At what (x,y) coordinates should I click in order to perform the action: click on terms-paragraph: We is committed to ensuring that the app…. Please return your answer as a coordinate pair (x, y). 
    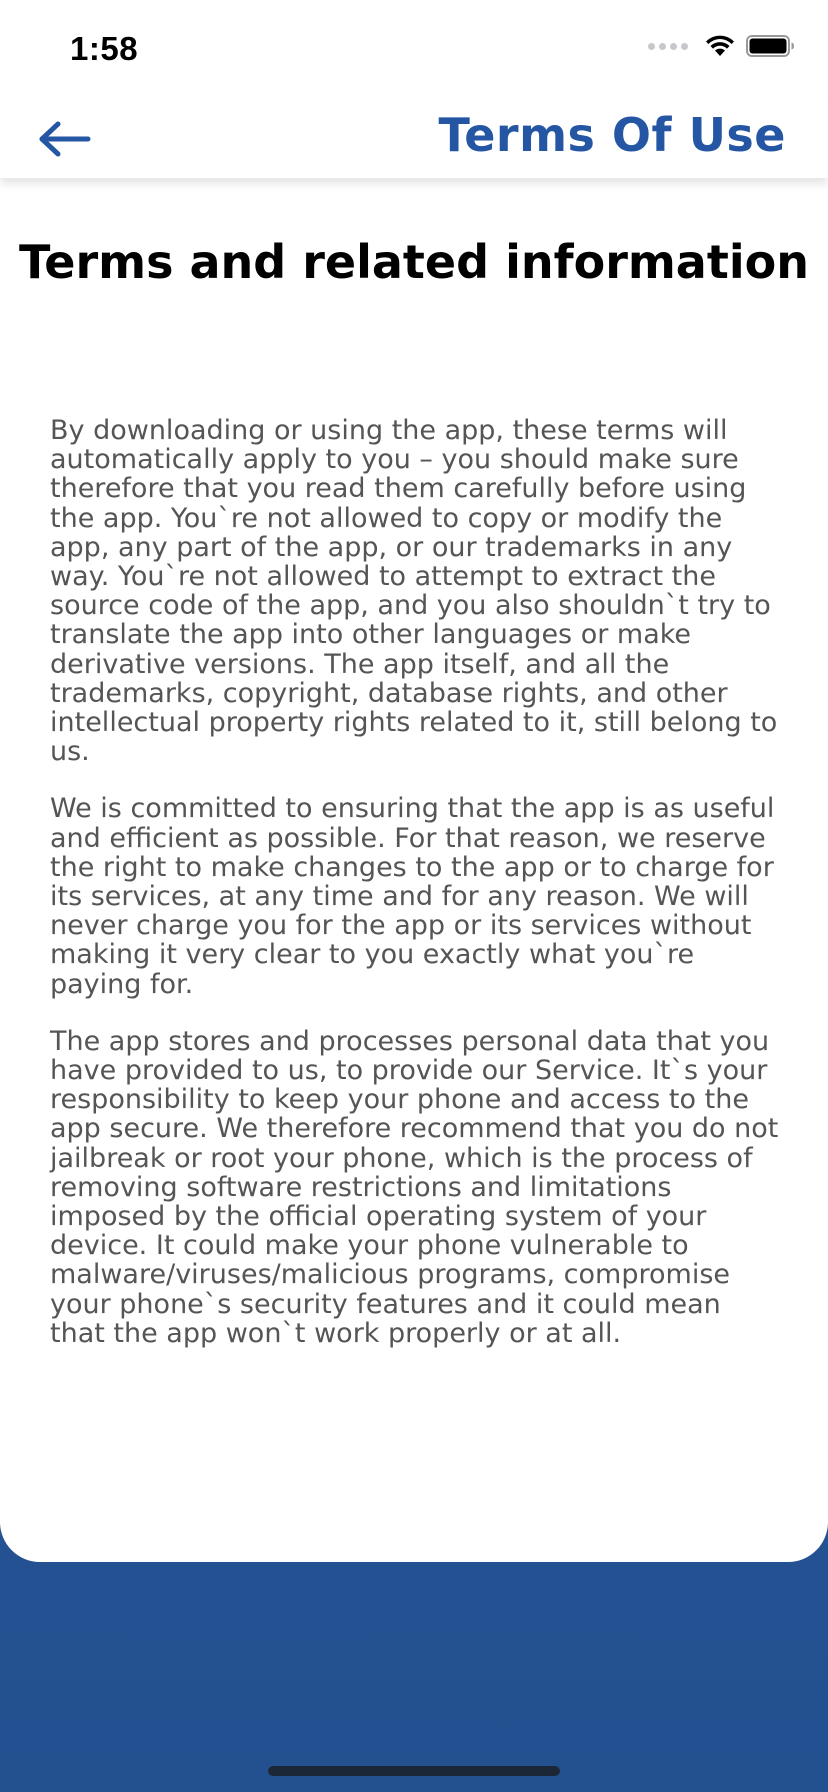
    Looking at the image, I should click on (412, 896).